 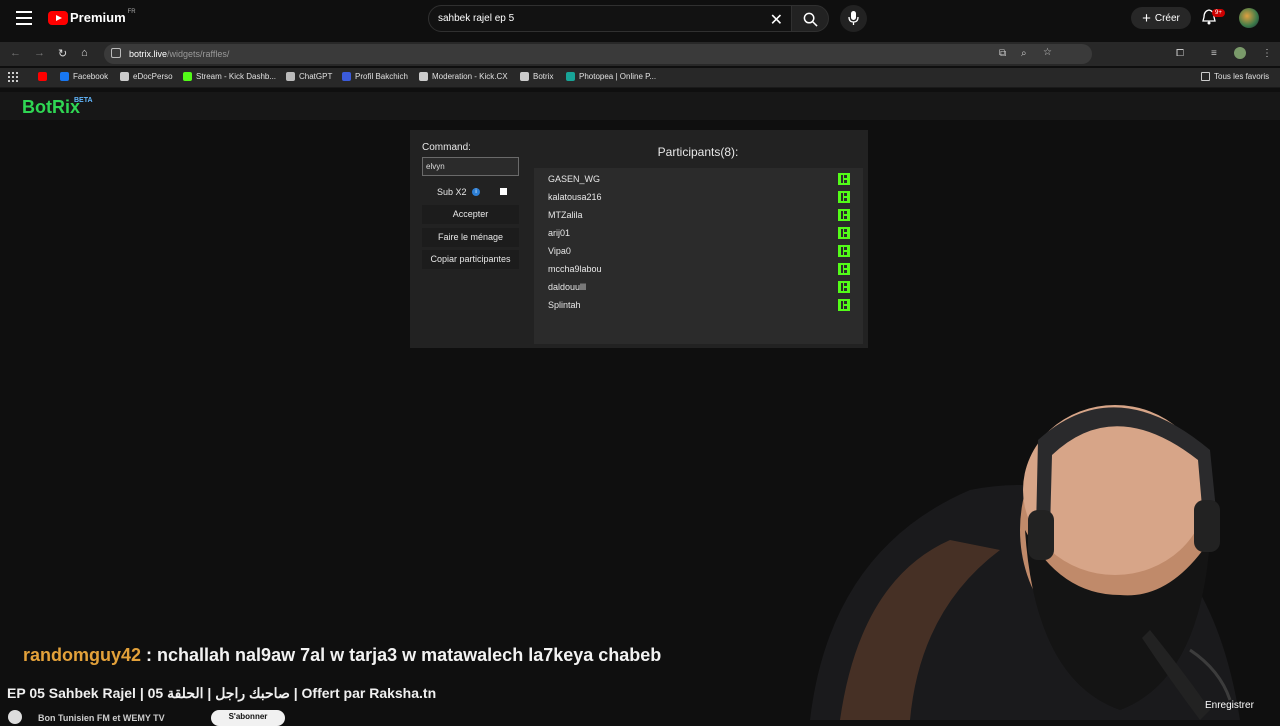 What do you see at coordinates (1002, 53) in the screenshot?
I see `translate-icon: ⧉` at bounding box center [1002, 53].